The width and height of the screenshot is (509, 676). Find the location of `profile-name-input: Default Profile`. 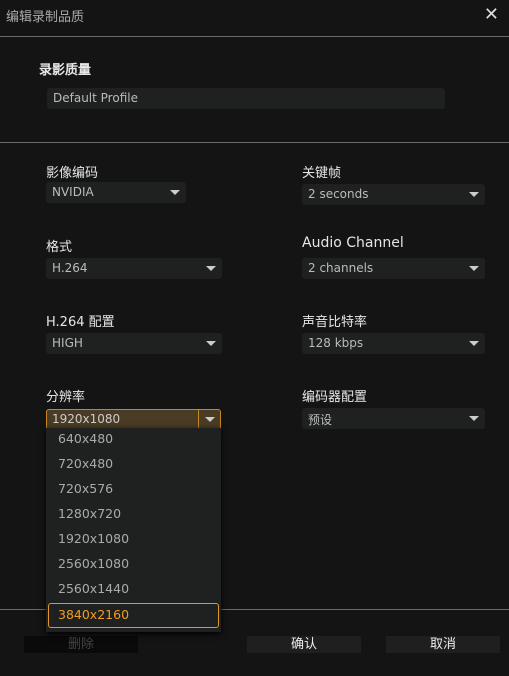

profile-name-input: Default Profile is located at coordinates (246, 98).